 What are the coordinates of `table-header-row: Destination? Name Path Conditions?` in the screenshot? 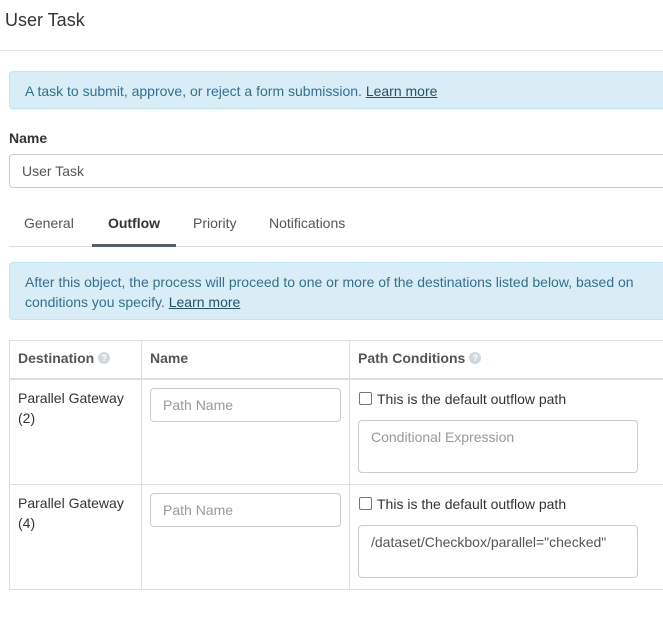 It's located at (336, 360).